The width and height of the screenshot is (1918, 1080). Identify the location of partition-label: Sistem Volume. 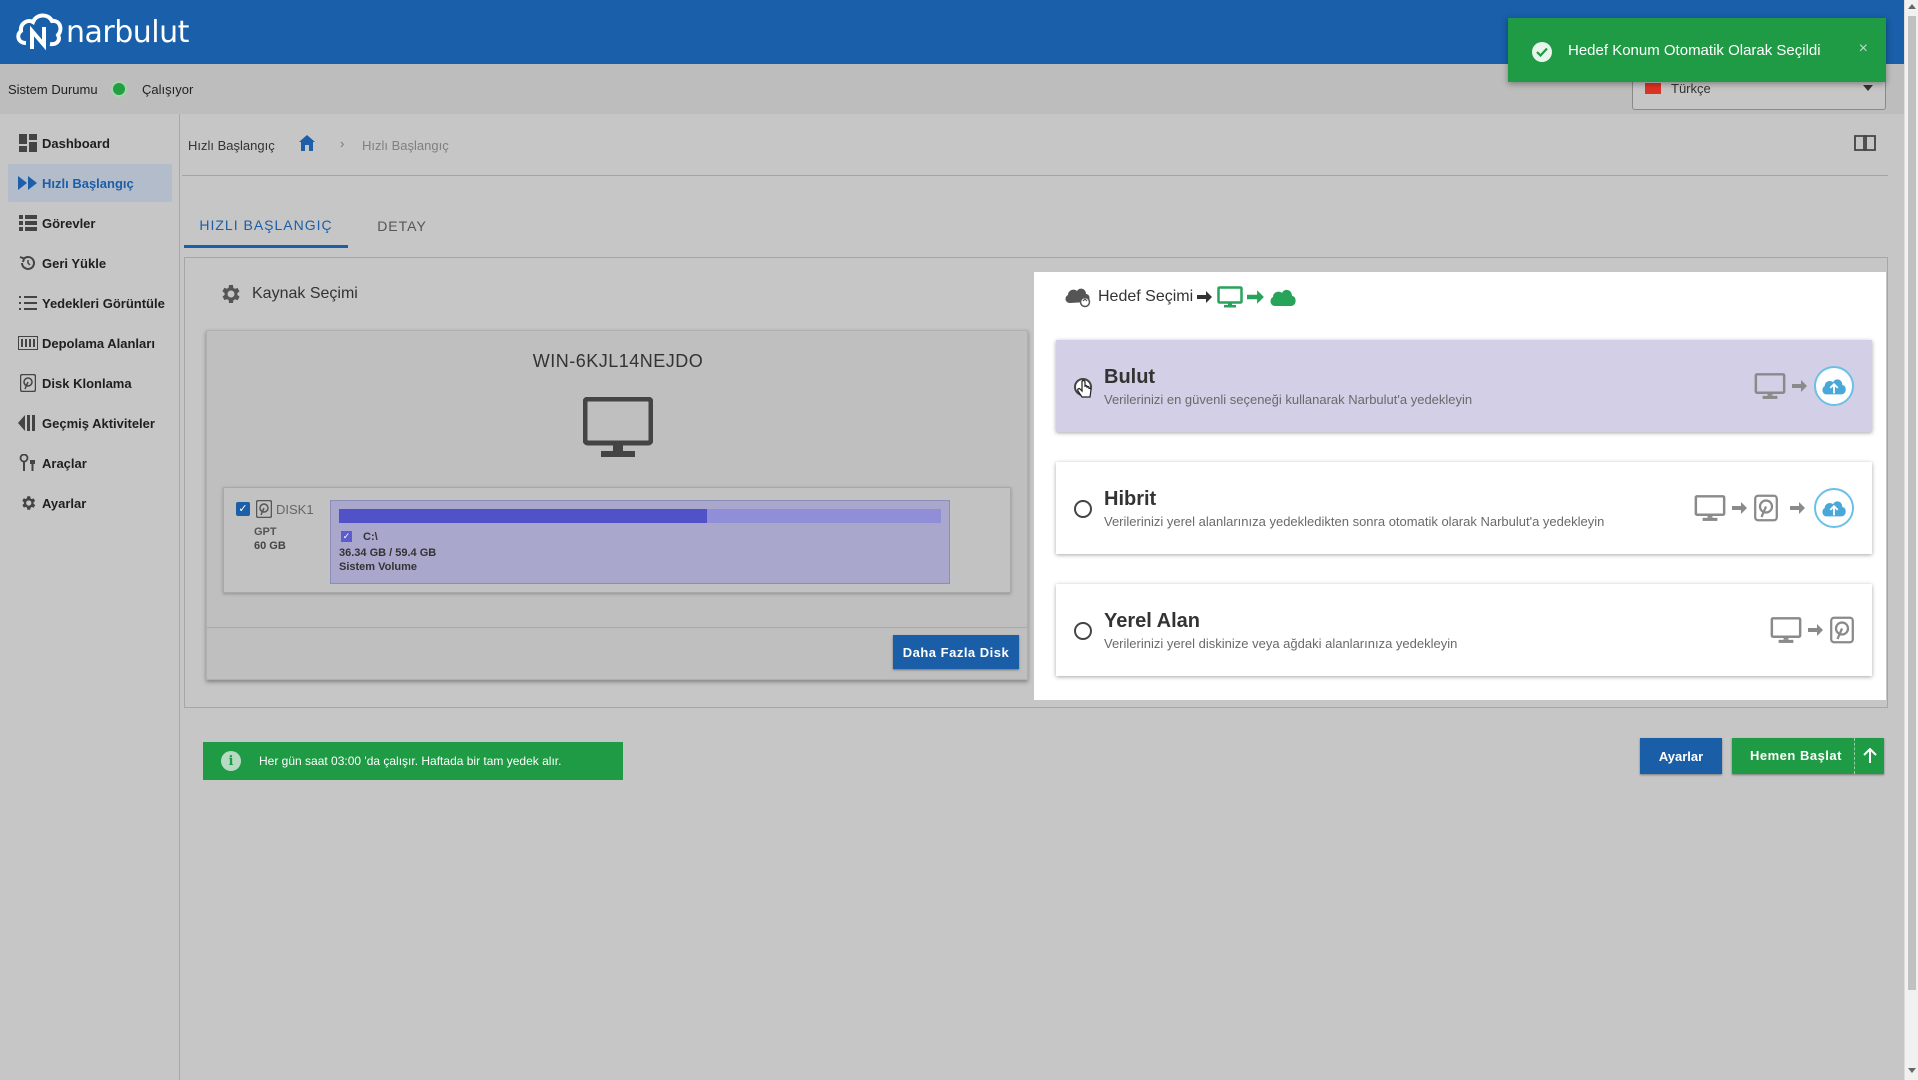
(378, 567).